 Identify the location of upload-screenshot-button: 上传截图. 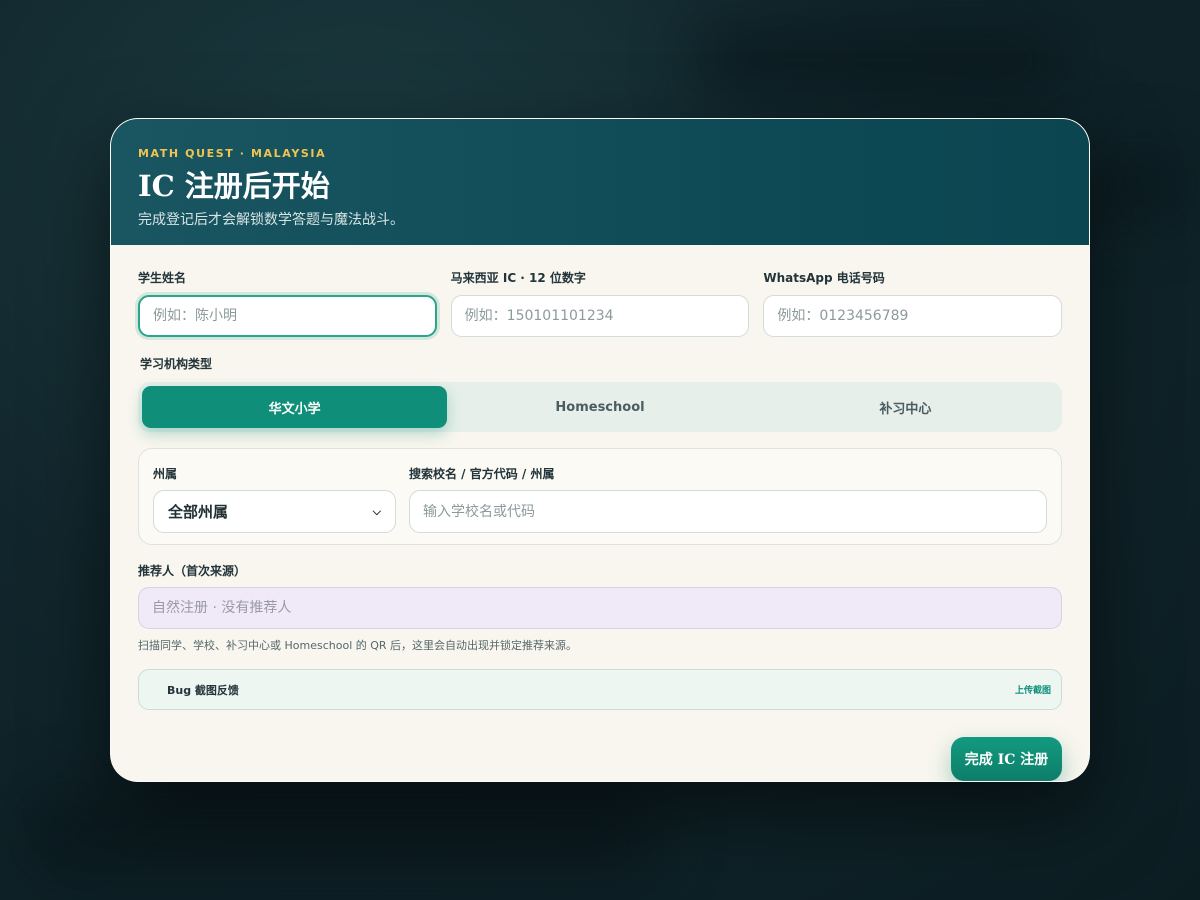
(1033, 689).